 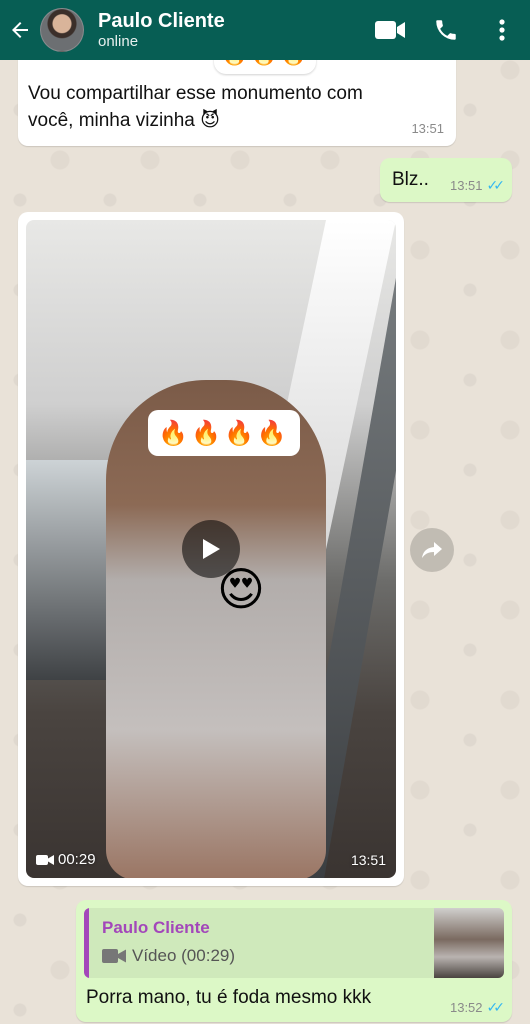 I want to click on back-button, so click(x=20, y=30).